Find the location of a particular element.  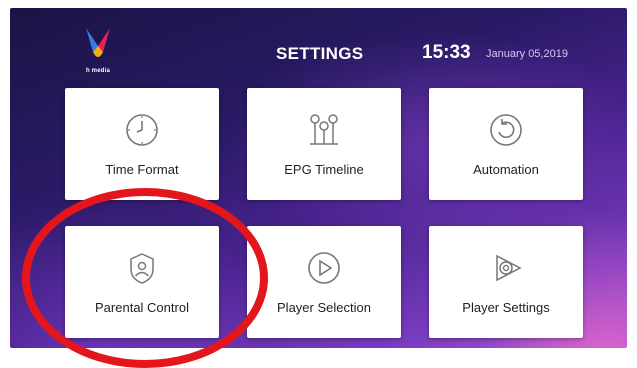

clock-time: 15:33 is located at coordinates (446, 52).